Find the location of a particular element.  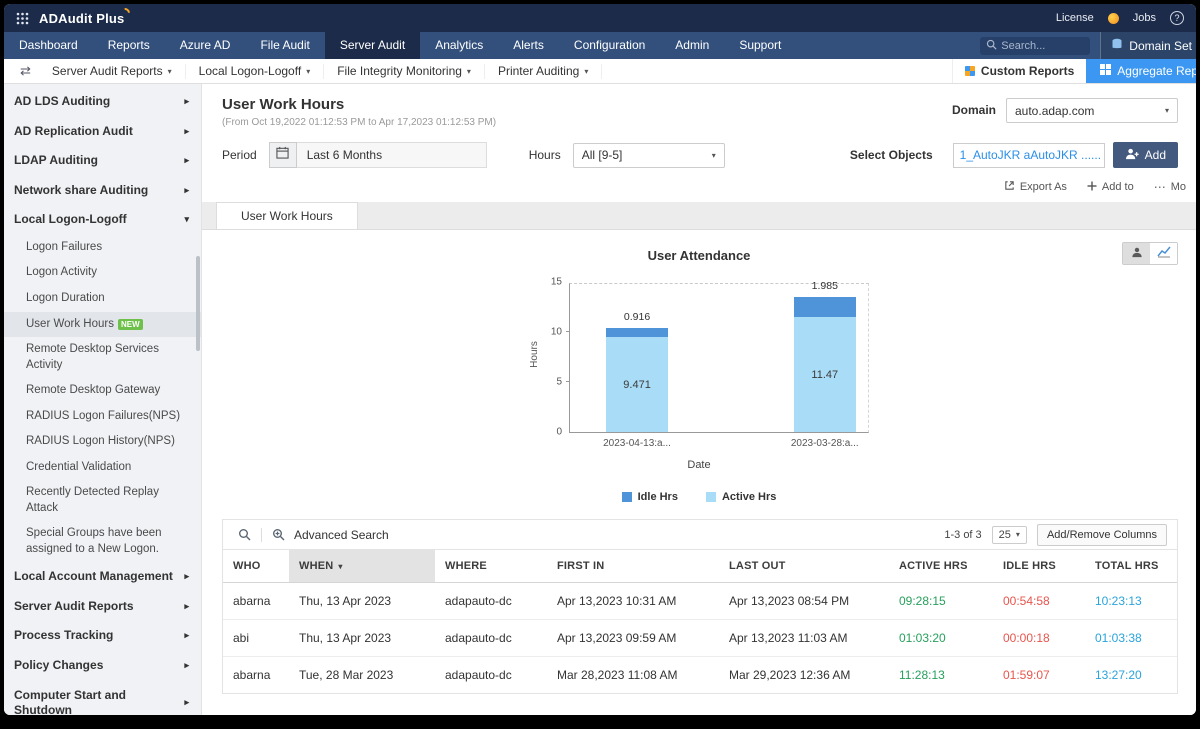

hours-select: All [9-5] ▾ is located at coordinates (648, 155).